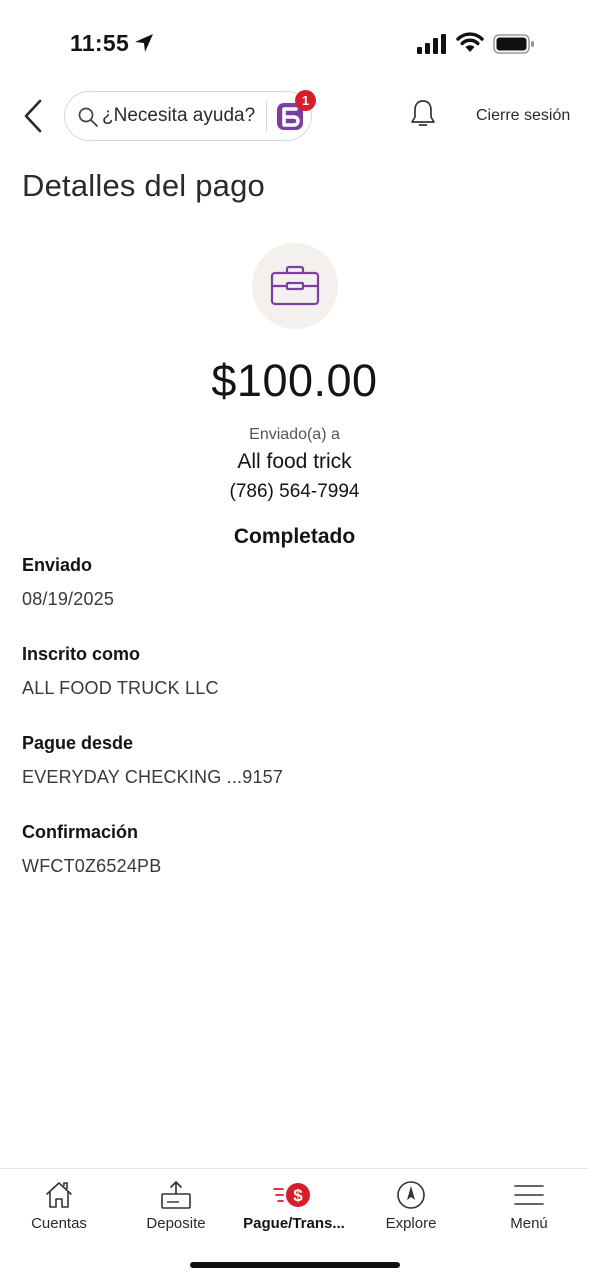 The height and width of the screenshot is (1280, 589). Describe the element at coordinates (57, 565) in the screenshot. I see `detail-label: Enviado` at that location.